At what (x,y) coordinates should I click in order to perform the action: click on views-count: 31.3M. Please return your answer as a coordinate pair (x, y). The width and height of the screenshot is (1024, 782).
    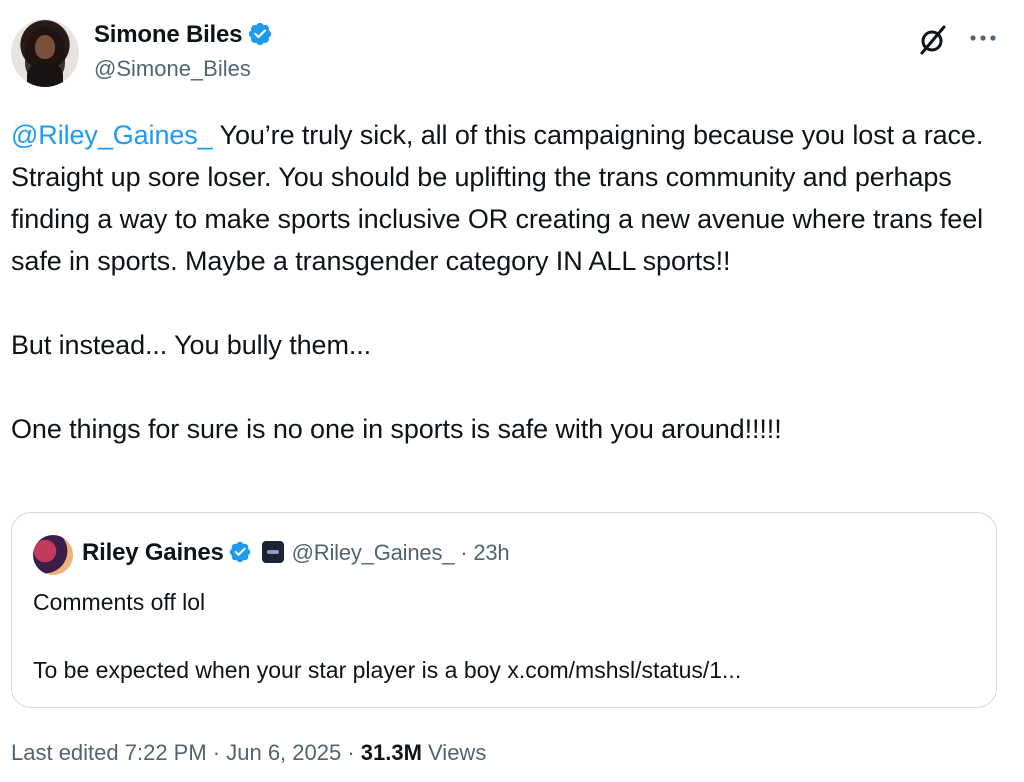
    Looking at the image, I should click on (391, 752).